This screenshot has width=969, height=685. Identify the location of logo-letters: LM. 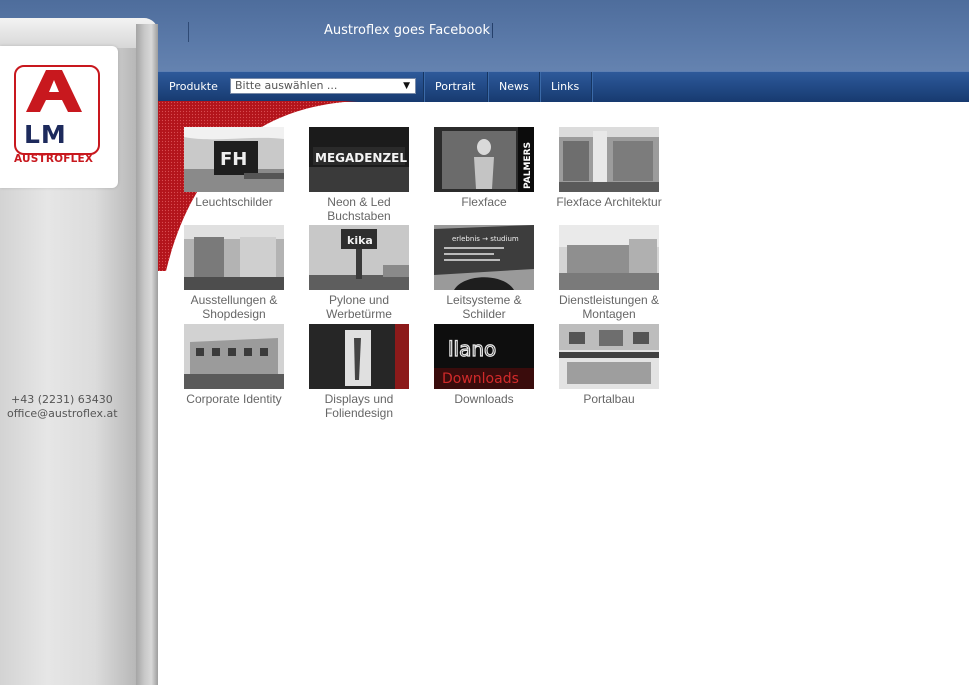
(45, 134).